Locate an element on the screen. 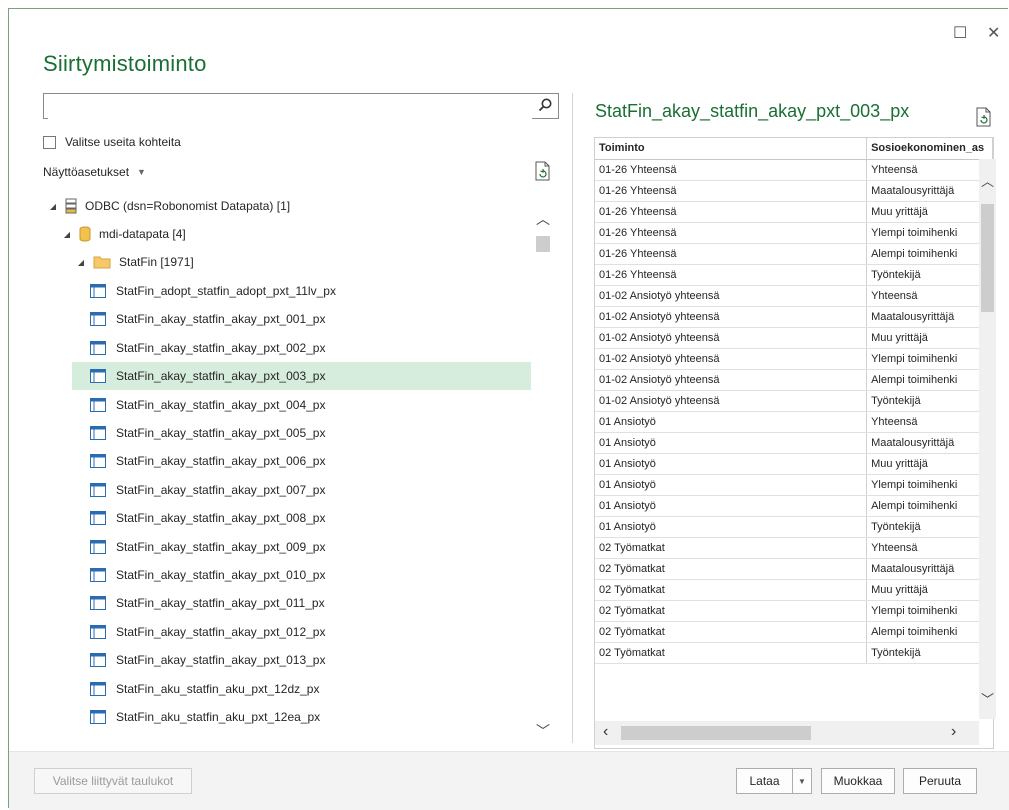 This screenshot has width=1009, height=810. tree-vertical-scrollbar: ︿ ﹀ is located at coordinates (542, 474).